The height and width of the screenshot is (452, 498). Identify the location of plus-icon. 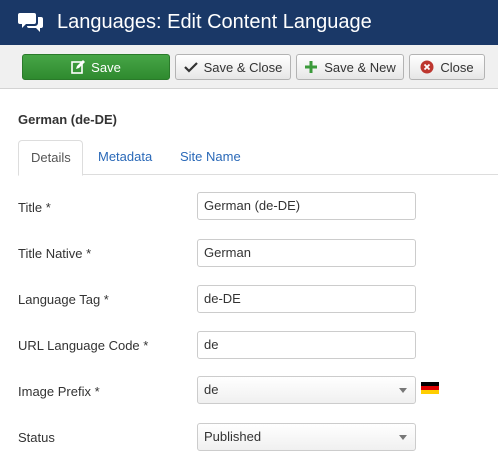
(311, 67).